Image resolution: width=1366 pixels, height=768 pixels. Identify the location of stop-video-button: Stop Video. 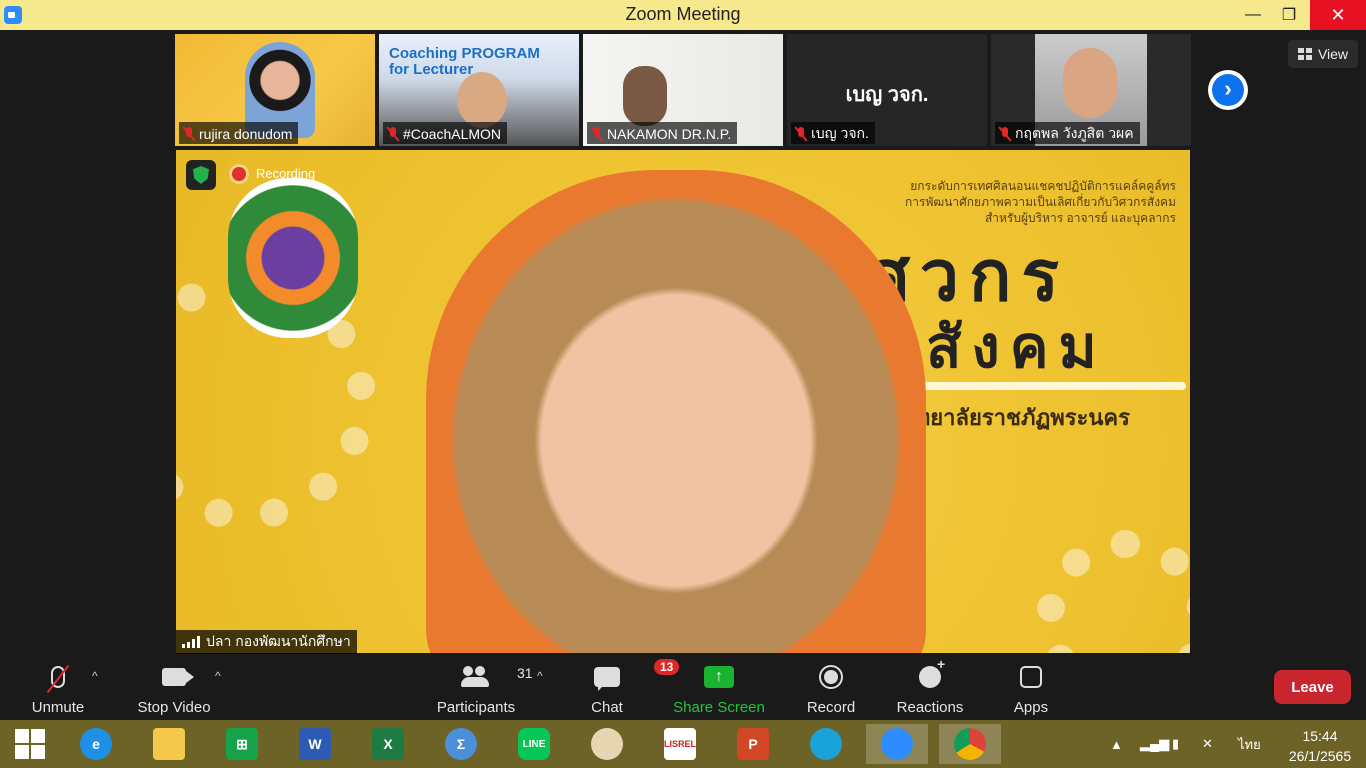
(174, 689).